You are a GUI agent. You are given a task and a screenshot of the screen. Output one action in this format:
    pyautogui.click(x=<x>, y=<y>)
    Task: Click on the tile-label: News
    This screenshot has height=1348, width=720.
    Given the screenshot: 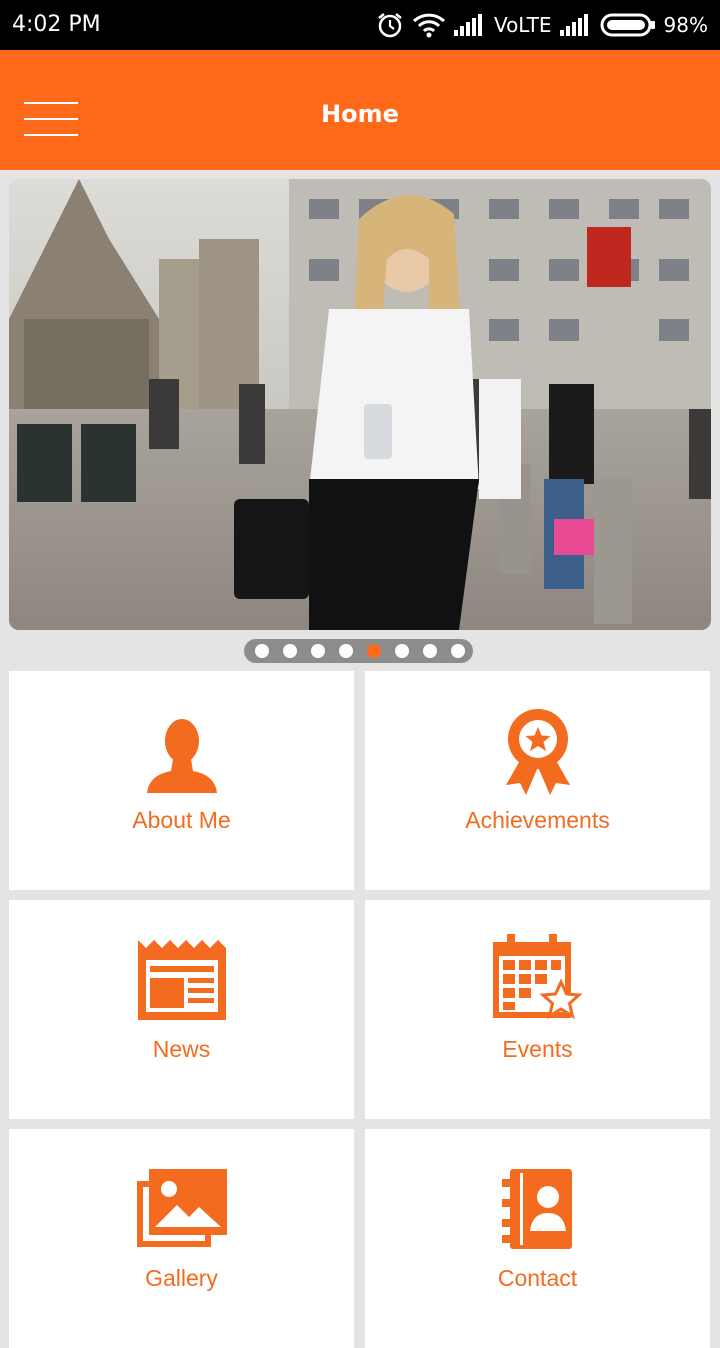 What is the action you would take?
    pyautogui.click(x=181, y=1049)
    